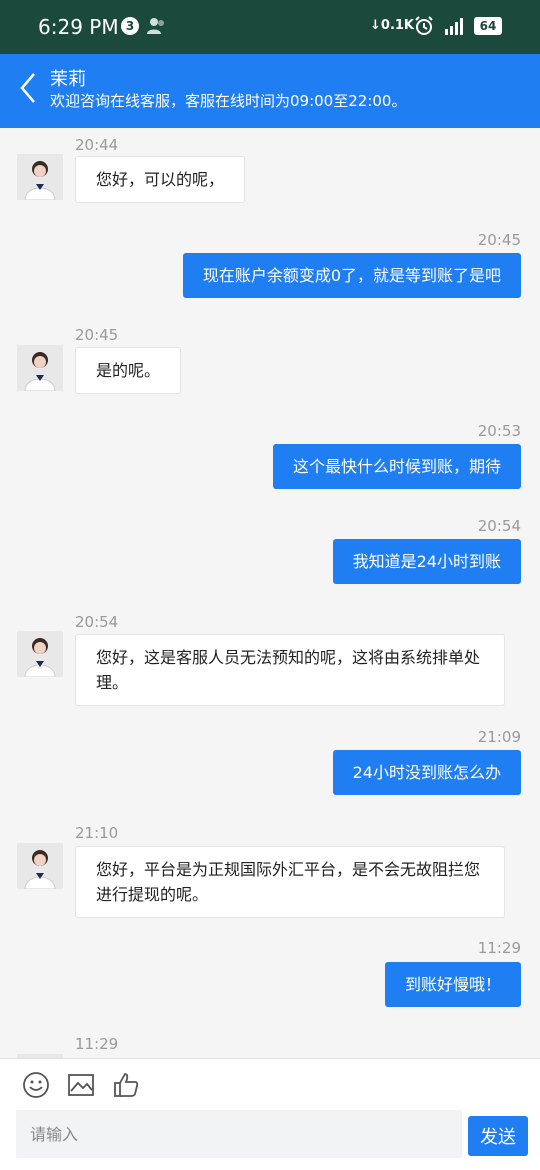  What do you see at coordinates (488, 26) in the screenshot?
I see `battery-icon: 64` at bounding box center [488, 26].